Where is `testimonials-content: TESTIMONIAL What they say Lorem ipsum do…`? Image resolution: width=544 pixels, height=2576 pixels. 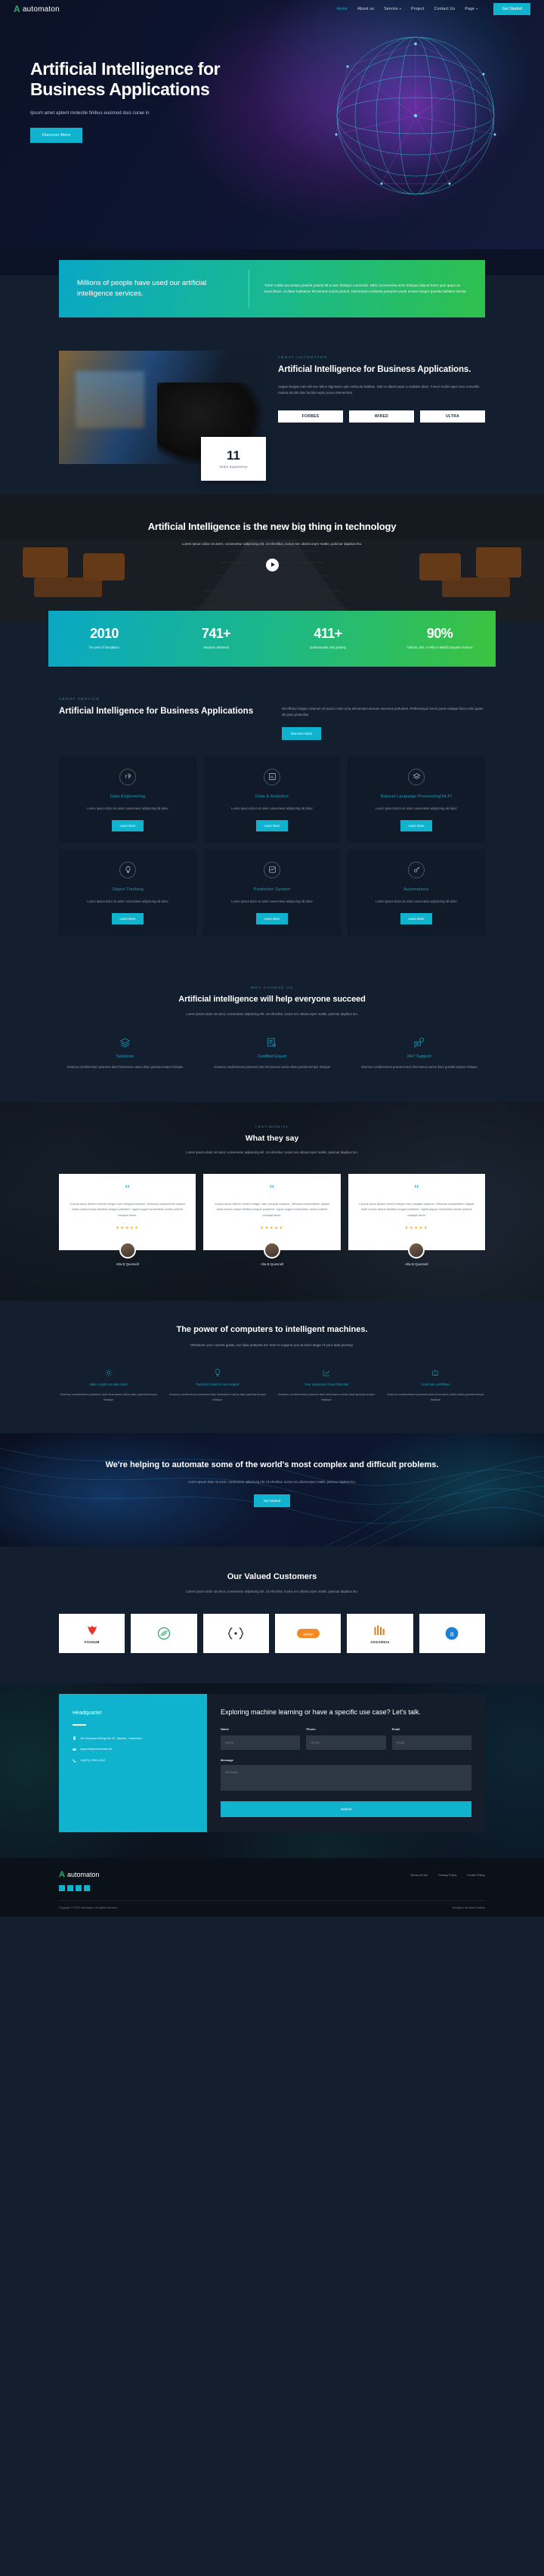
testimonials-content: TESTIMONIAL What they say Lorem ipsum do… is located at coordinates (272, 1195).